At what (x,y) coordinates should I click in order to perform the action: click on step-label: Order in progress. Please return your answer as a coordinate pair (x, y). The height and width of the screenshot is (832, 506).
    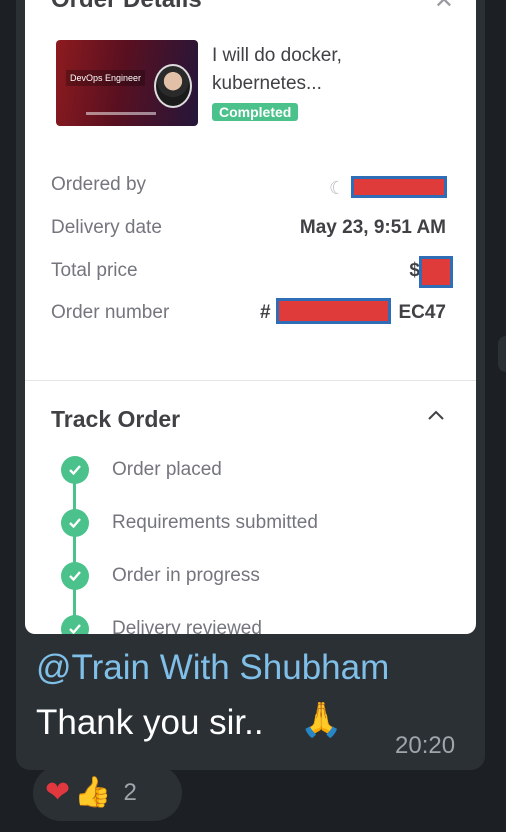
    Looking at the image, I should click on (186, 575).